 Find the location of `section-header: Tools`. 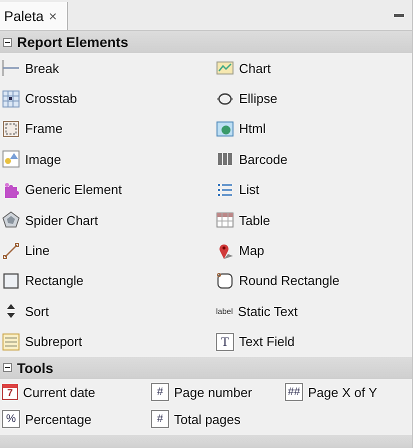

section-header: Tools is located at coordinates (206, 367).